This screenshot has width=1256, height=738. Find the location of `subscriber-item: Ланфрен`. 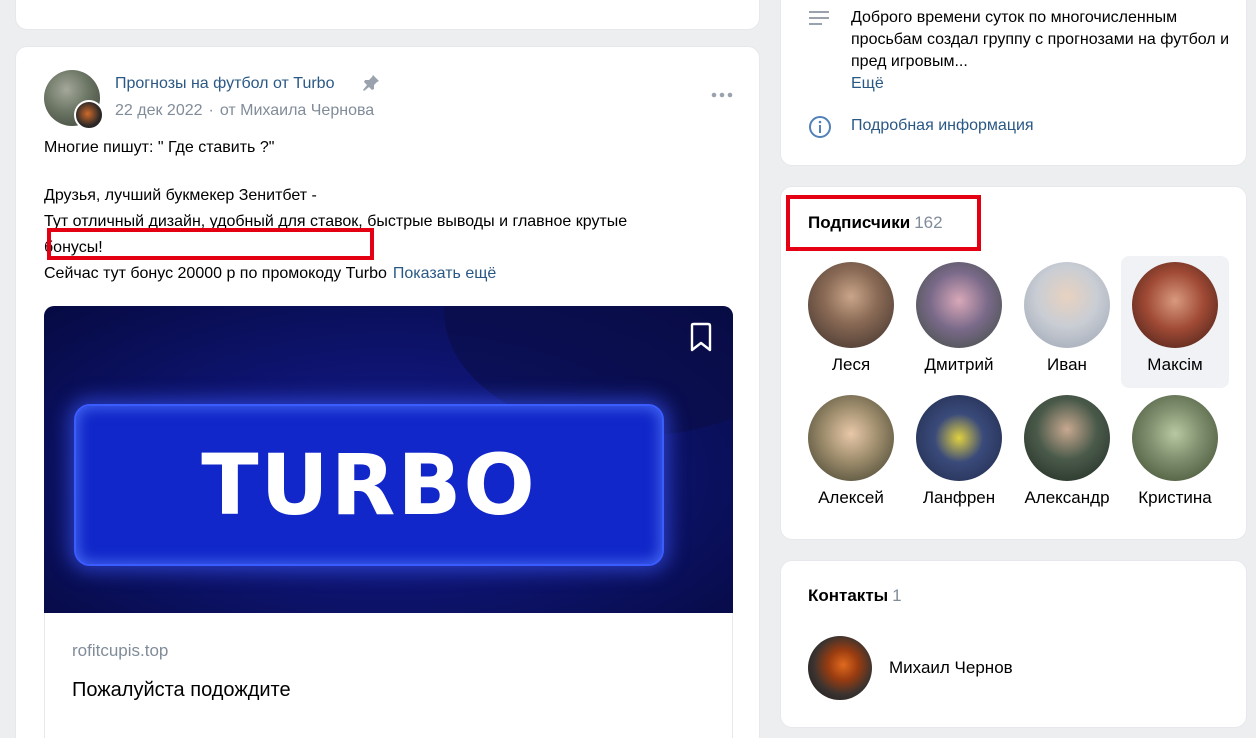

subscriber-item: Ланфрен is located at coordinates (959, 455).